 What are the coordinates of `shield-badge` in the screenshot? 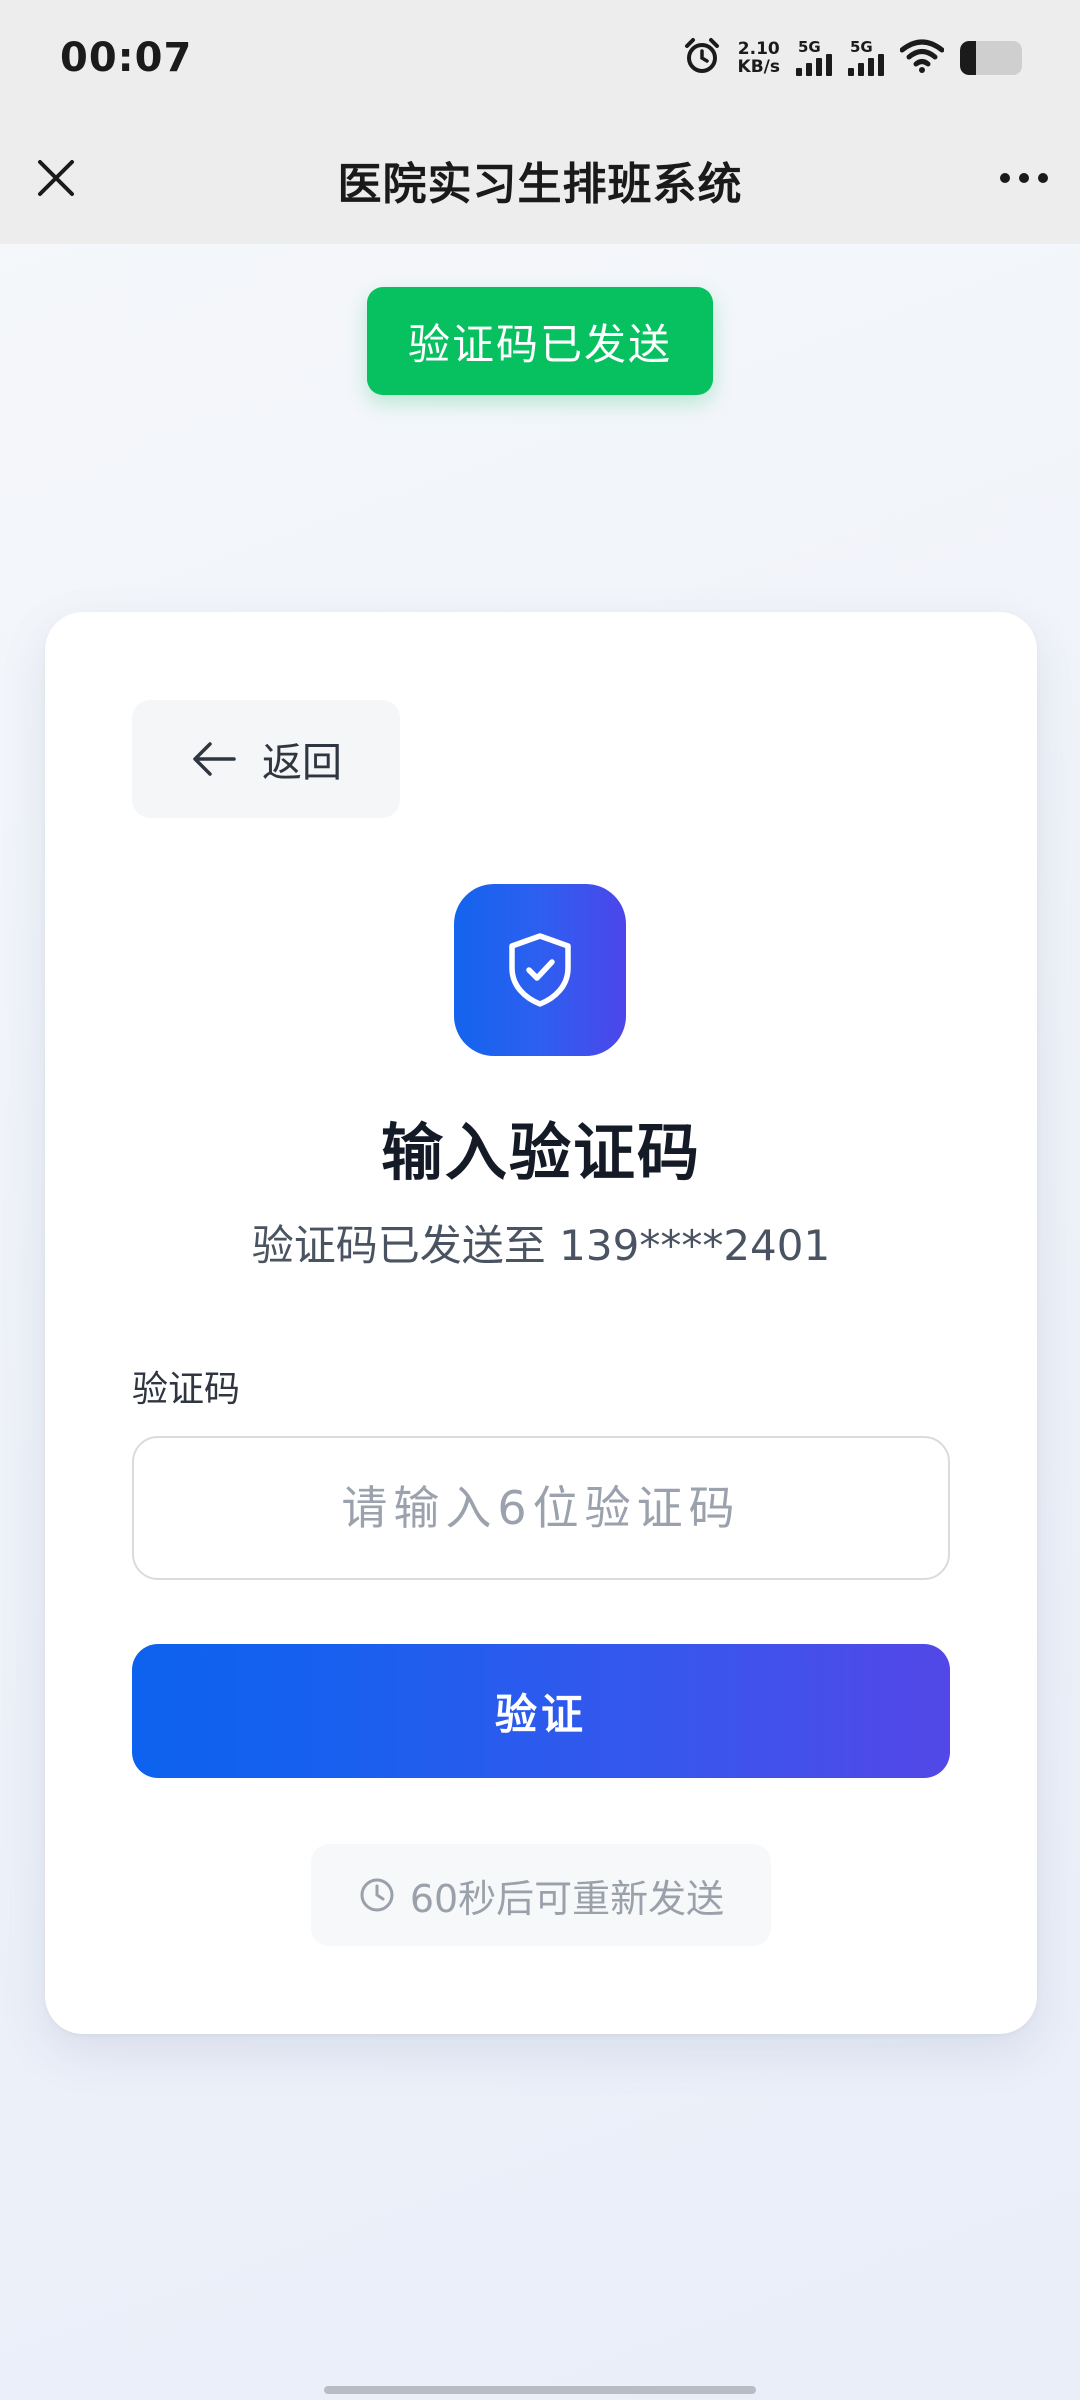 It's located at (540, 970).